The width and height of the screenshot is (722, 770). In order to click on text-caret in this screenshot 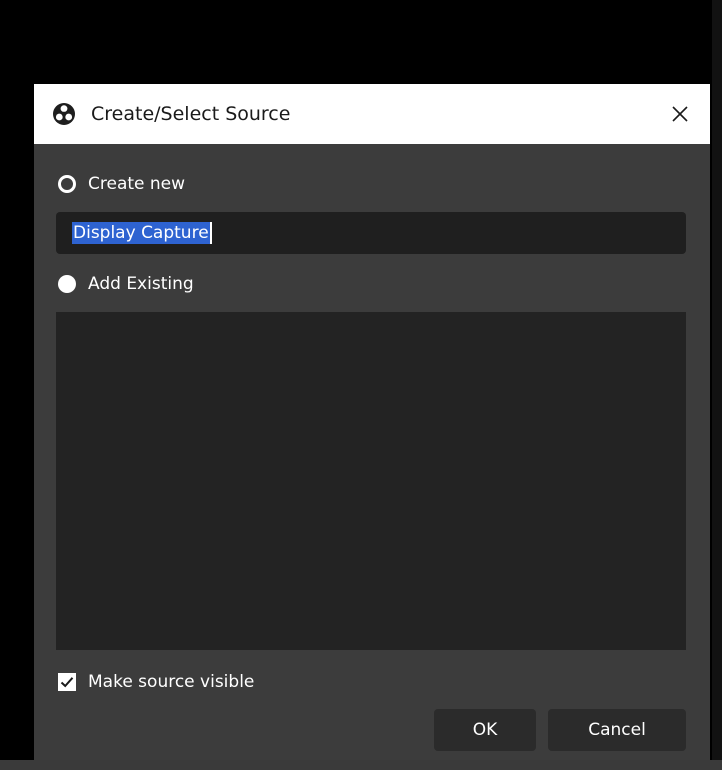, I will do `click(210, 233)`.